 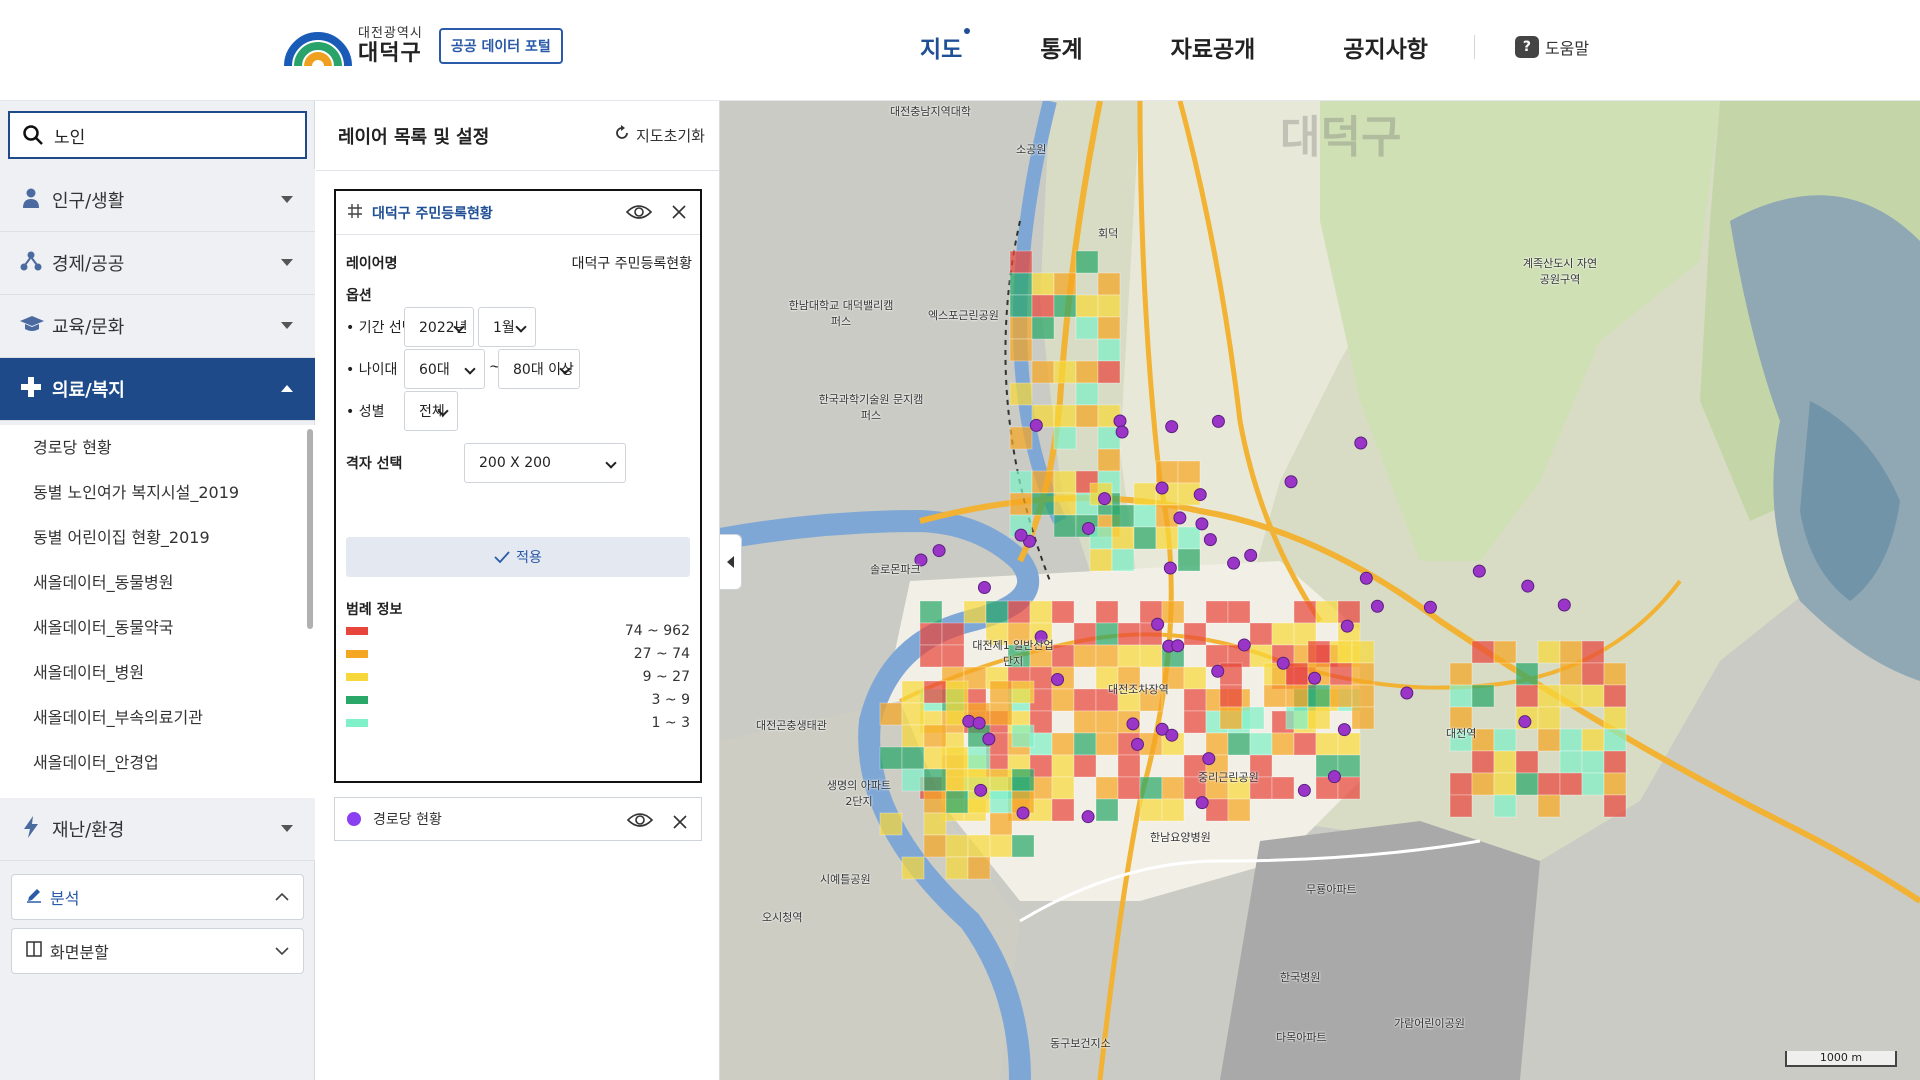 I want to click on analysis-button: 분석, so click(x=157, y=897).